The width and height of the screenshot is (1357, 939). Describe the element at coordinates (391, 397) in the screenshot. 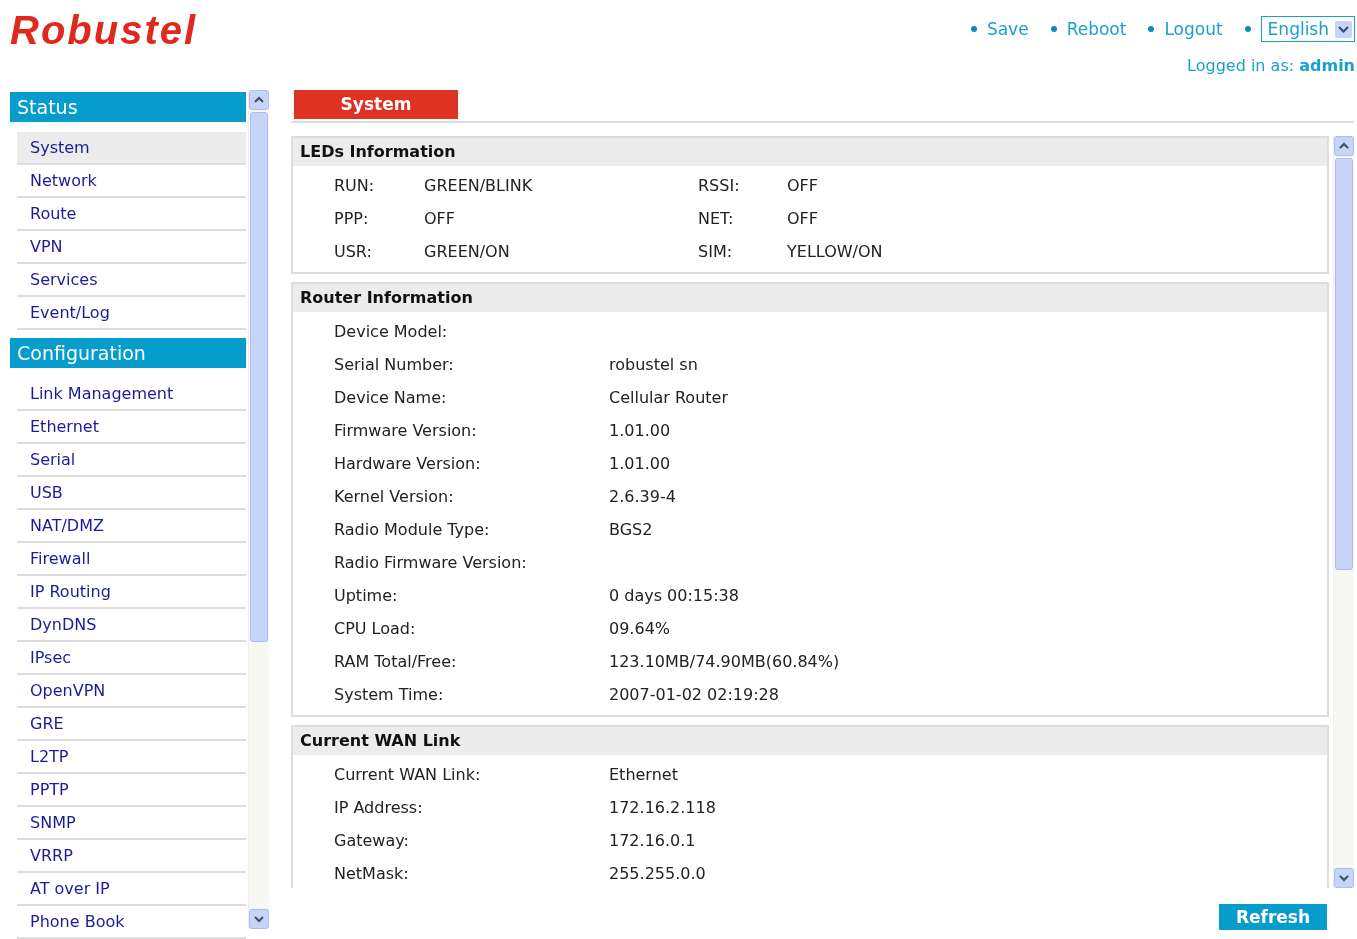

I see `field-label: Device Name:` at that location.